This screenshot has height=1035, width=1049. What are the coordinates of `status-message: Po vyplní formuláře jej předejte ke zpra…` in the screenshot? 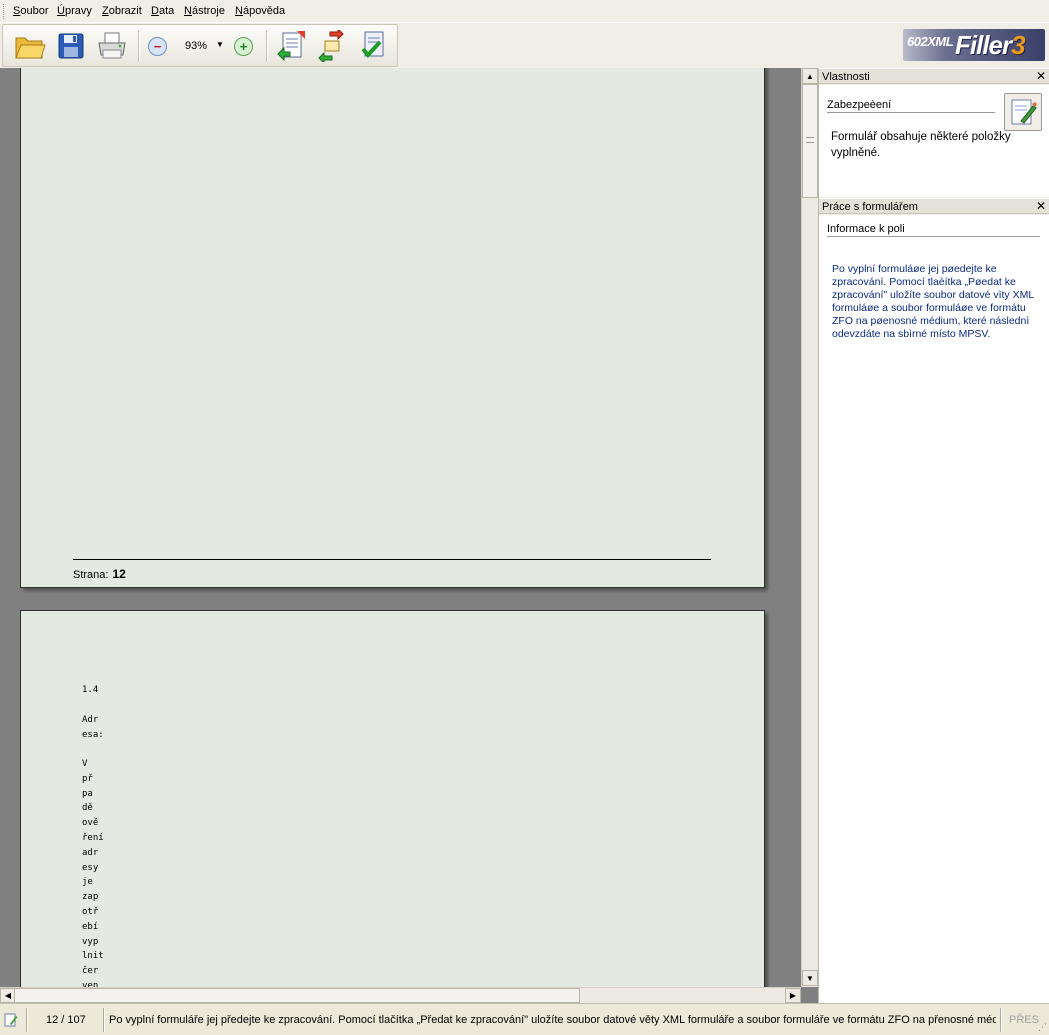 It's located at (552, 1020).